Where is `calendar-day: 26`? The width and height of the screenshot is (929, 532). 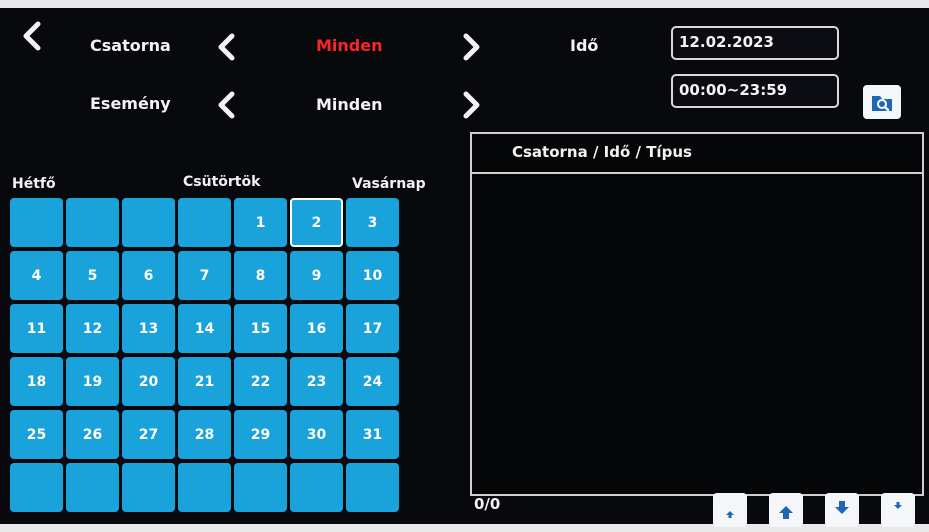 calendar-day: 26 is located at coordinates (92, 434).